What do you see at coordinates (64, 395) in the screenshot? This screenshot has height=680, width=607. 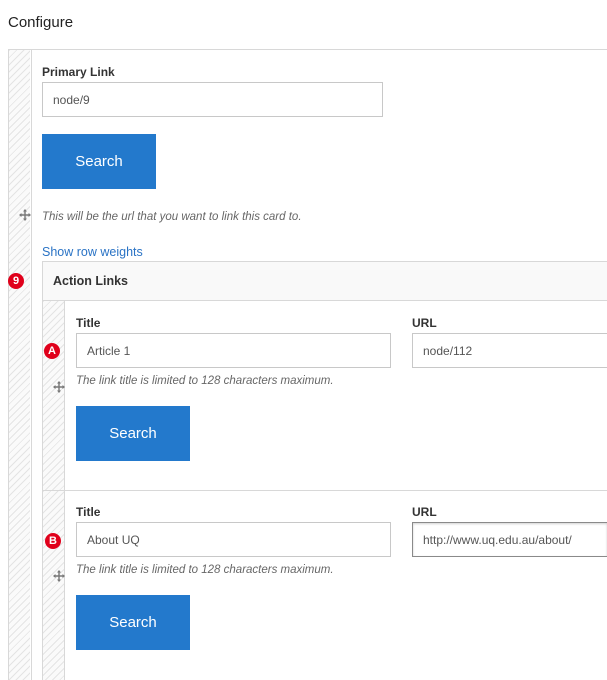 I see `row-a-column-border` at bounding box center [64, 395].